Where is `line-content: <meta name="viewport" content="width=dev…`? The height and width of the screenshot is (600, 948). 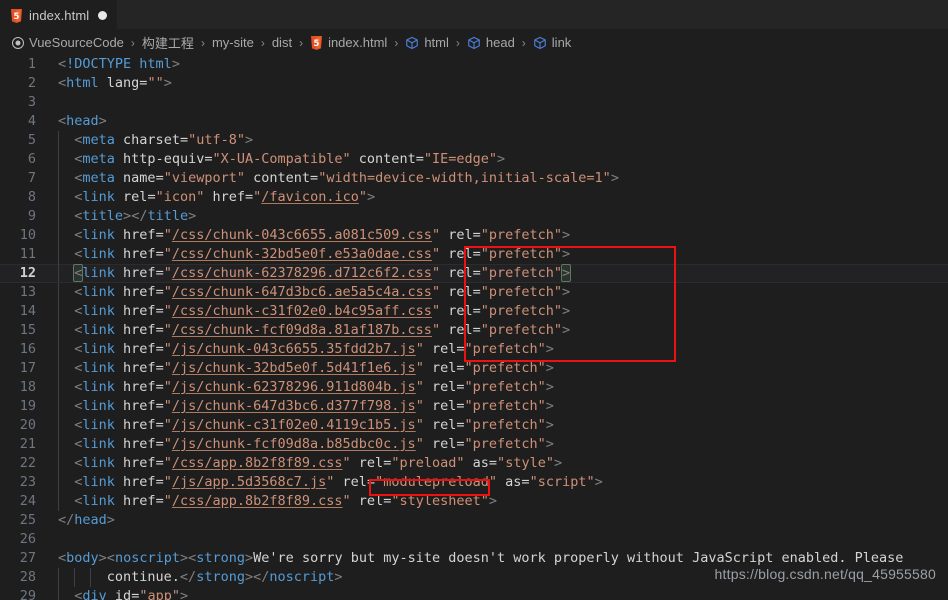
line-content: <meta name="viewport" content="width=dev… is located at coordinates (497, 178).